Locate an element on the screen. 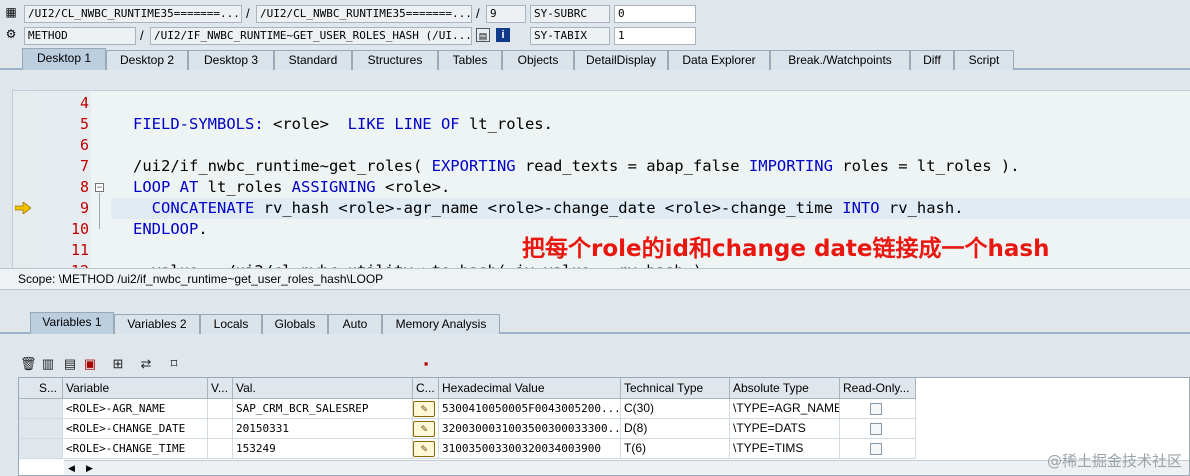  new-tool-icon: ⌑ is located at coordinates (174, 364).